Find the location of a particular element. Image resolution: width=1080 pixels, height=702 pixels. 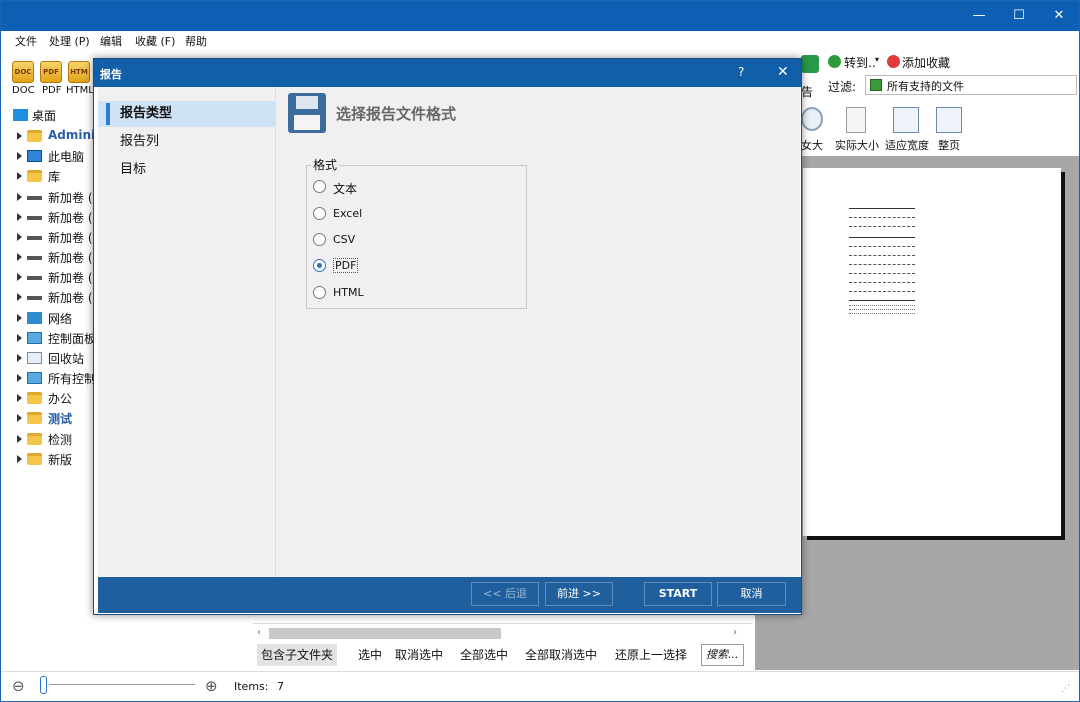

zoom-slider-track is located at coordinates (122, 684).